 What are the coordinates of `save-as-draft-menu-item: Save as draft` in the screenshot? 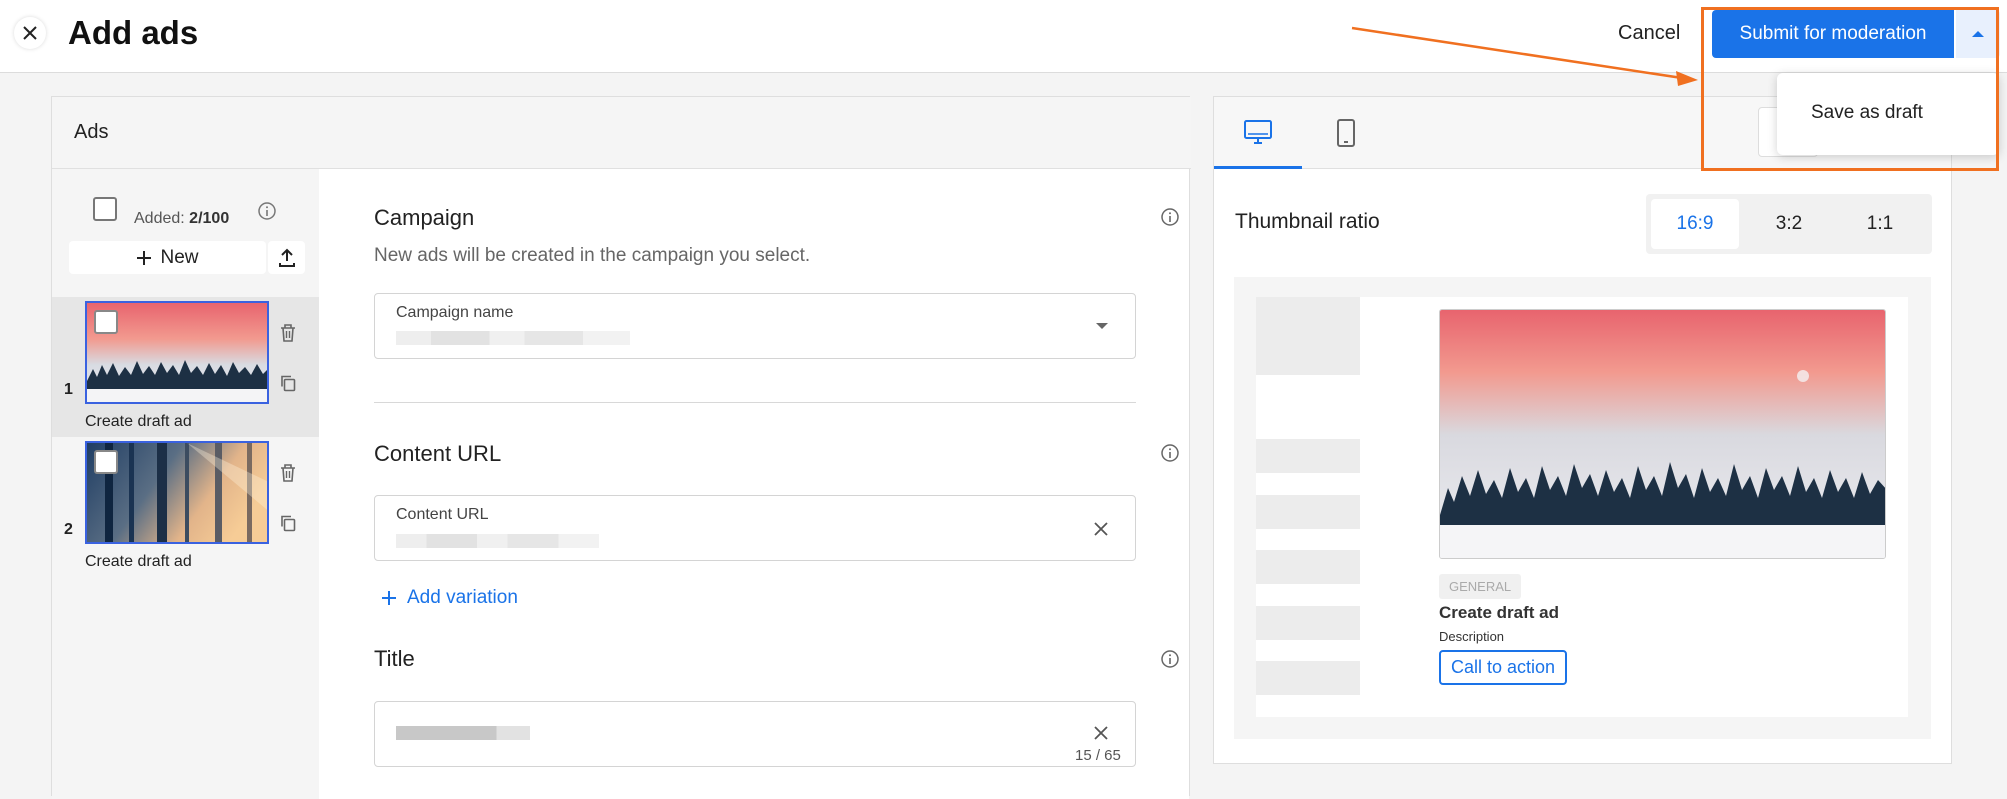 It's located at (1867, 113).